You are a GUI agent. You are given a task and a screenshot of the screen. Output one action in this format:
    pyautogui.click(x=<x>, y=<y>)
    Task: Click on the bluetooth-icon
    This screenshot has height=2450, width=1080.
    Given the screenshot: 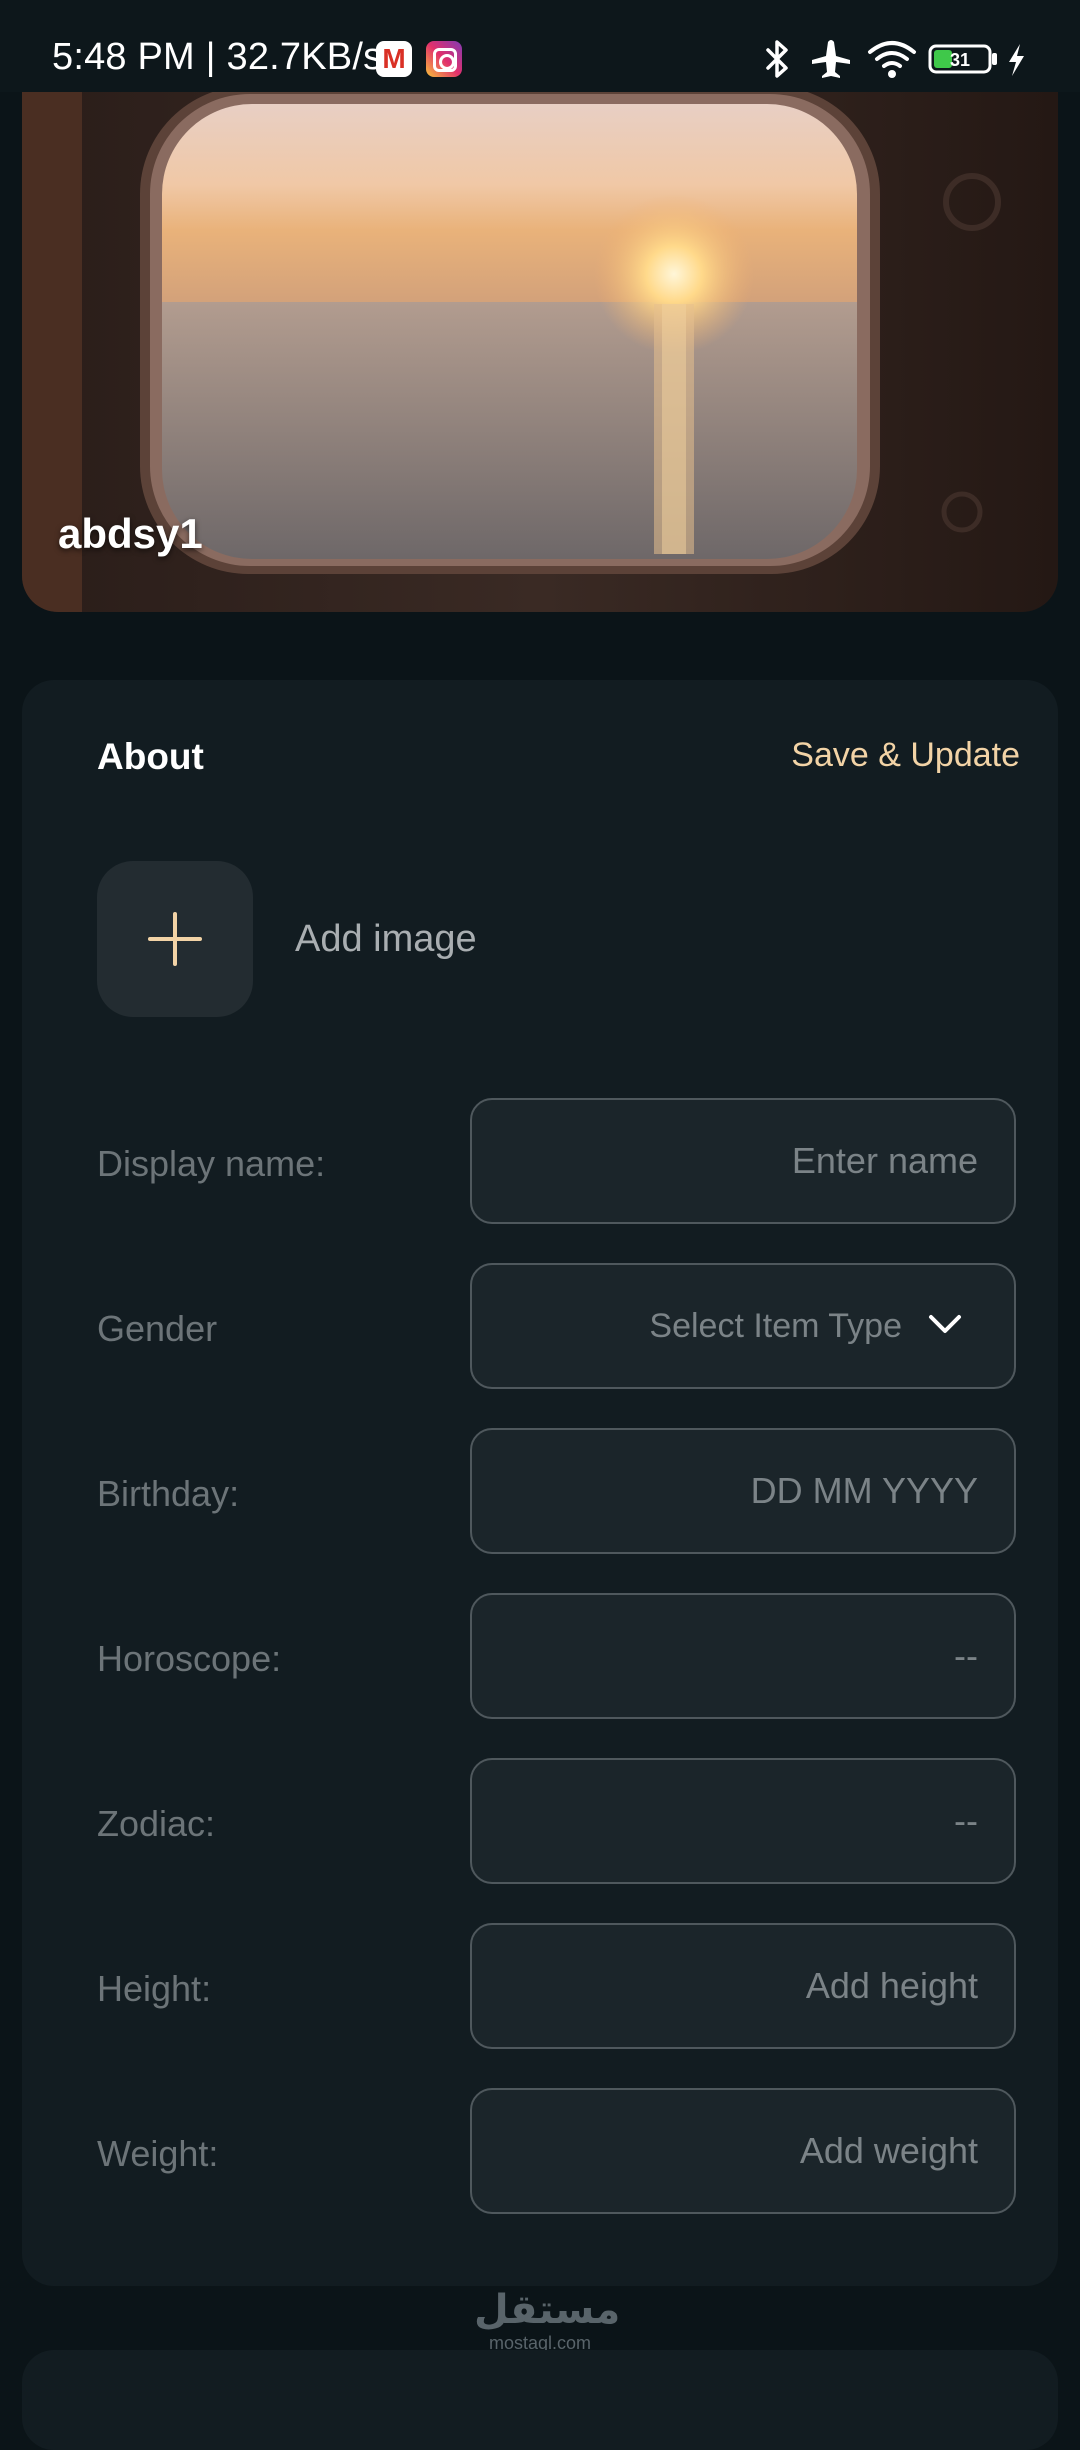 What is the action you would take?
    pyautogui.click(x=777, y=59)
    